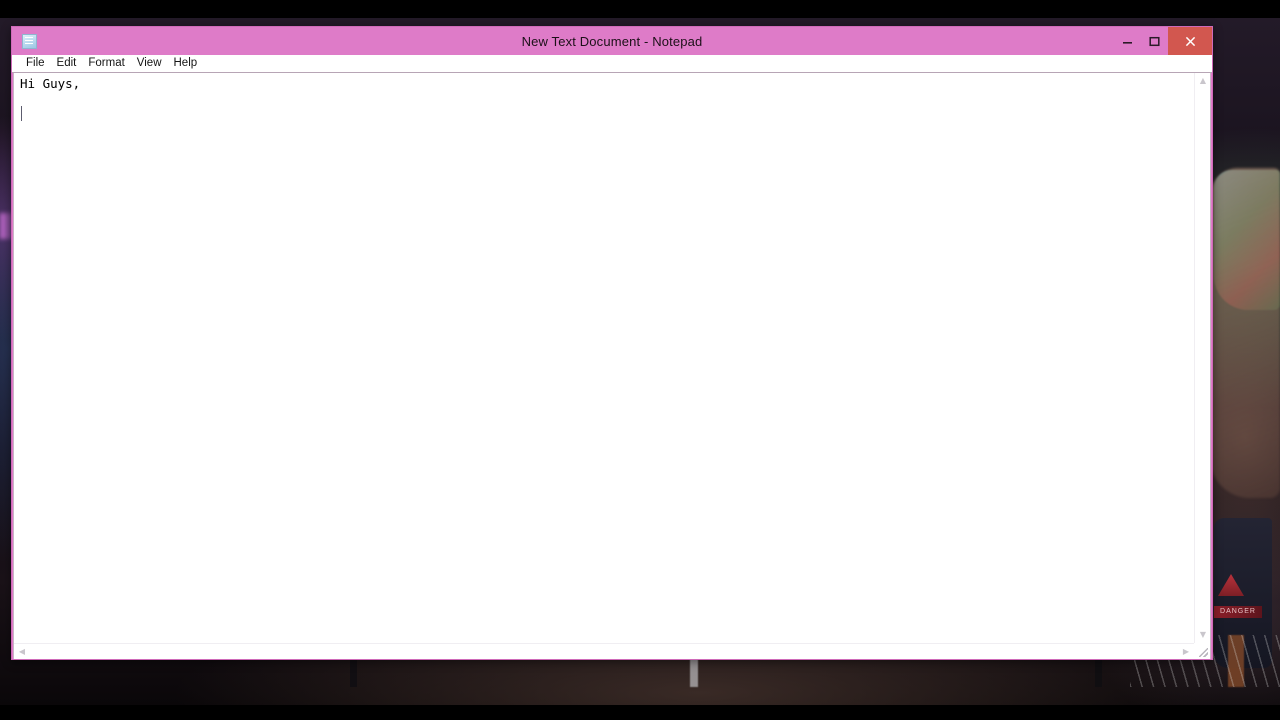 The height and width of the screenshot is (720, 1280). What do you see at coordinates (149, 63) in the screenshot?
I see `menu-item-view: View` at bounding box center [149, 63].